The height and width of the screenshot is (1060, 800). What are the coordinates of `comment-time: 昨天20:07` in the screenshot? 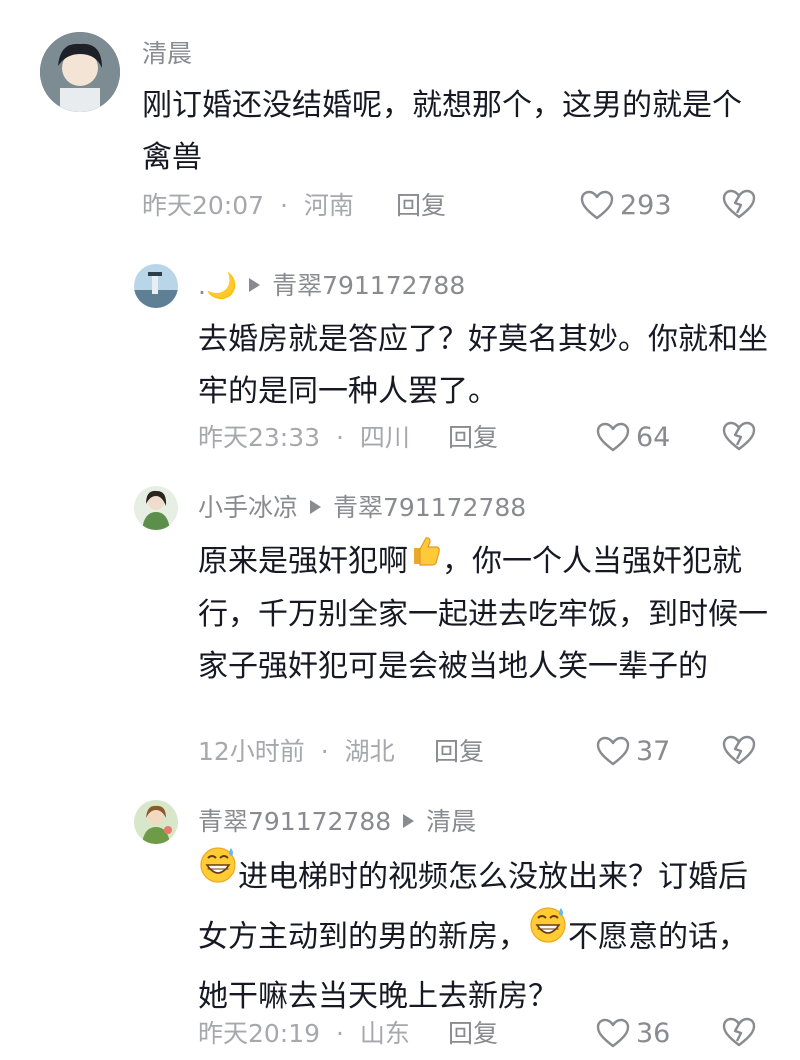 It's located at (203, 205).